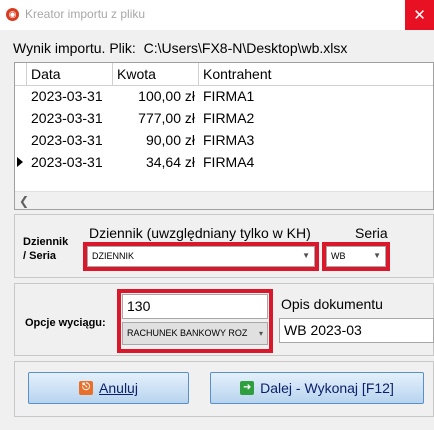 This screenshot has height=430, width=434. Describe the element at coordinates (156, 74) in the screenshot. I see `column-header-amount: Kwota` at that location.